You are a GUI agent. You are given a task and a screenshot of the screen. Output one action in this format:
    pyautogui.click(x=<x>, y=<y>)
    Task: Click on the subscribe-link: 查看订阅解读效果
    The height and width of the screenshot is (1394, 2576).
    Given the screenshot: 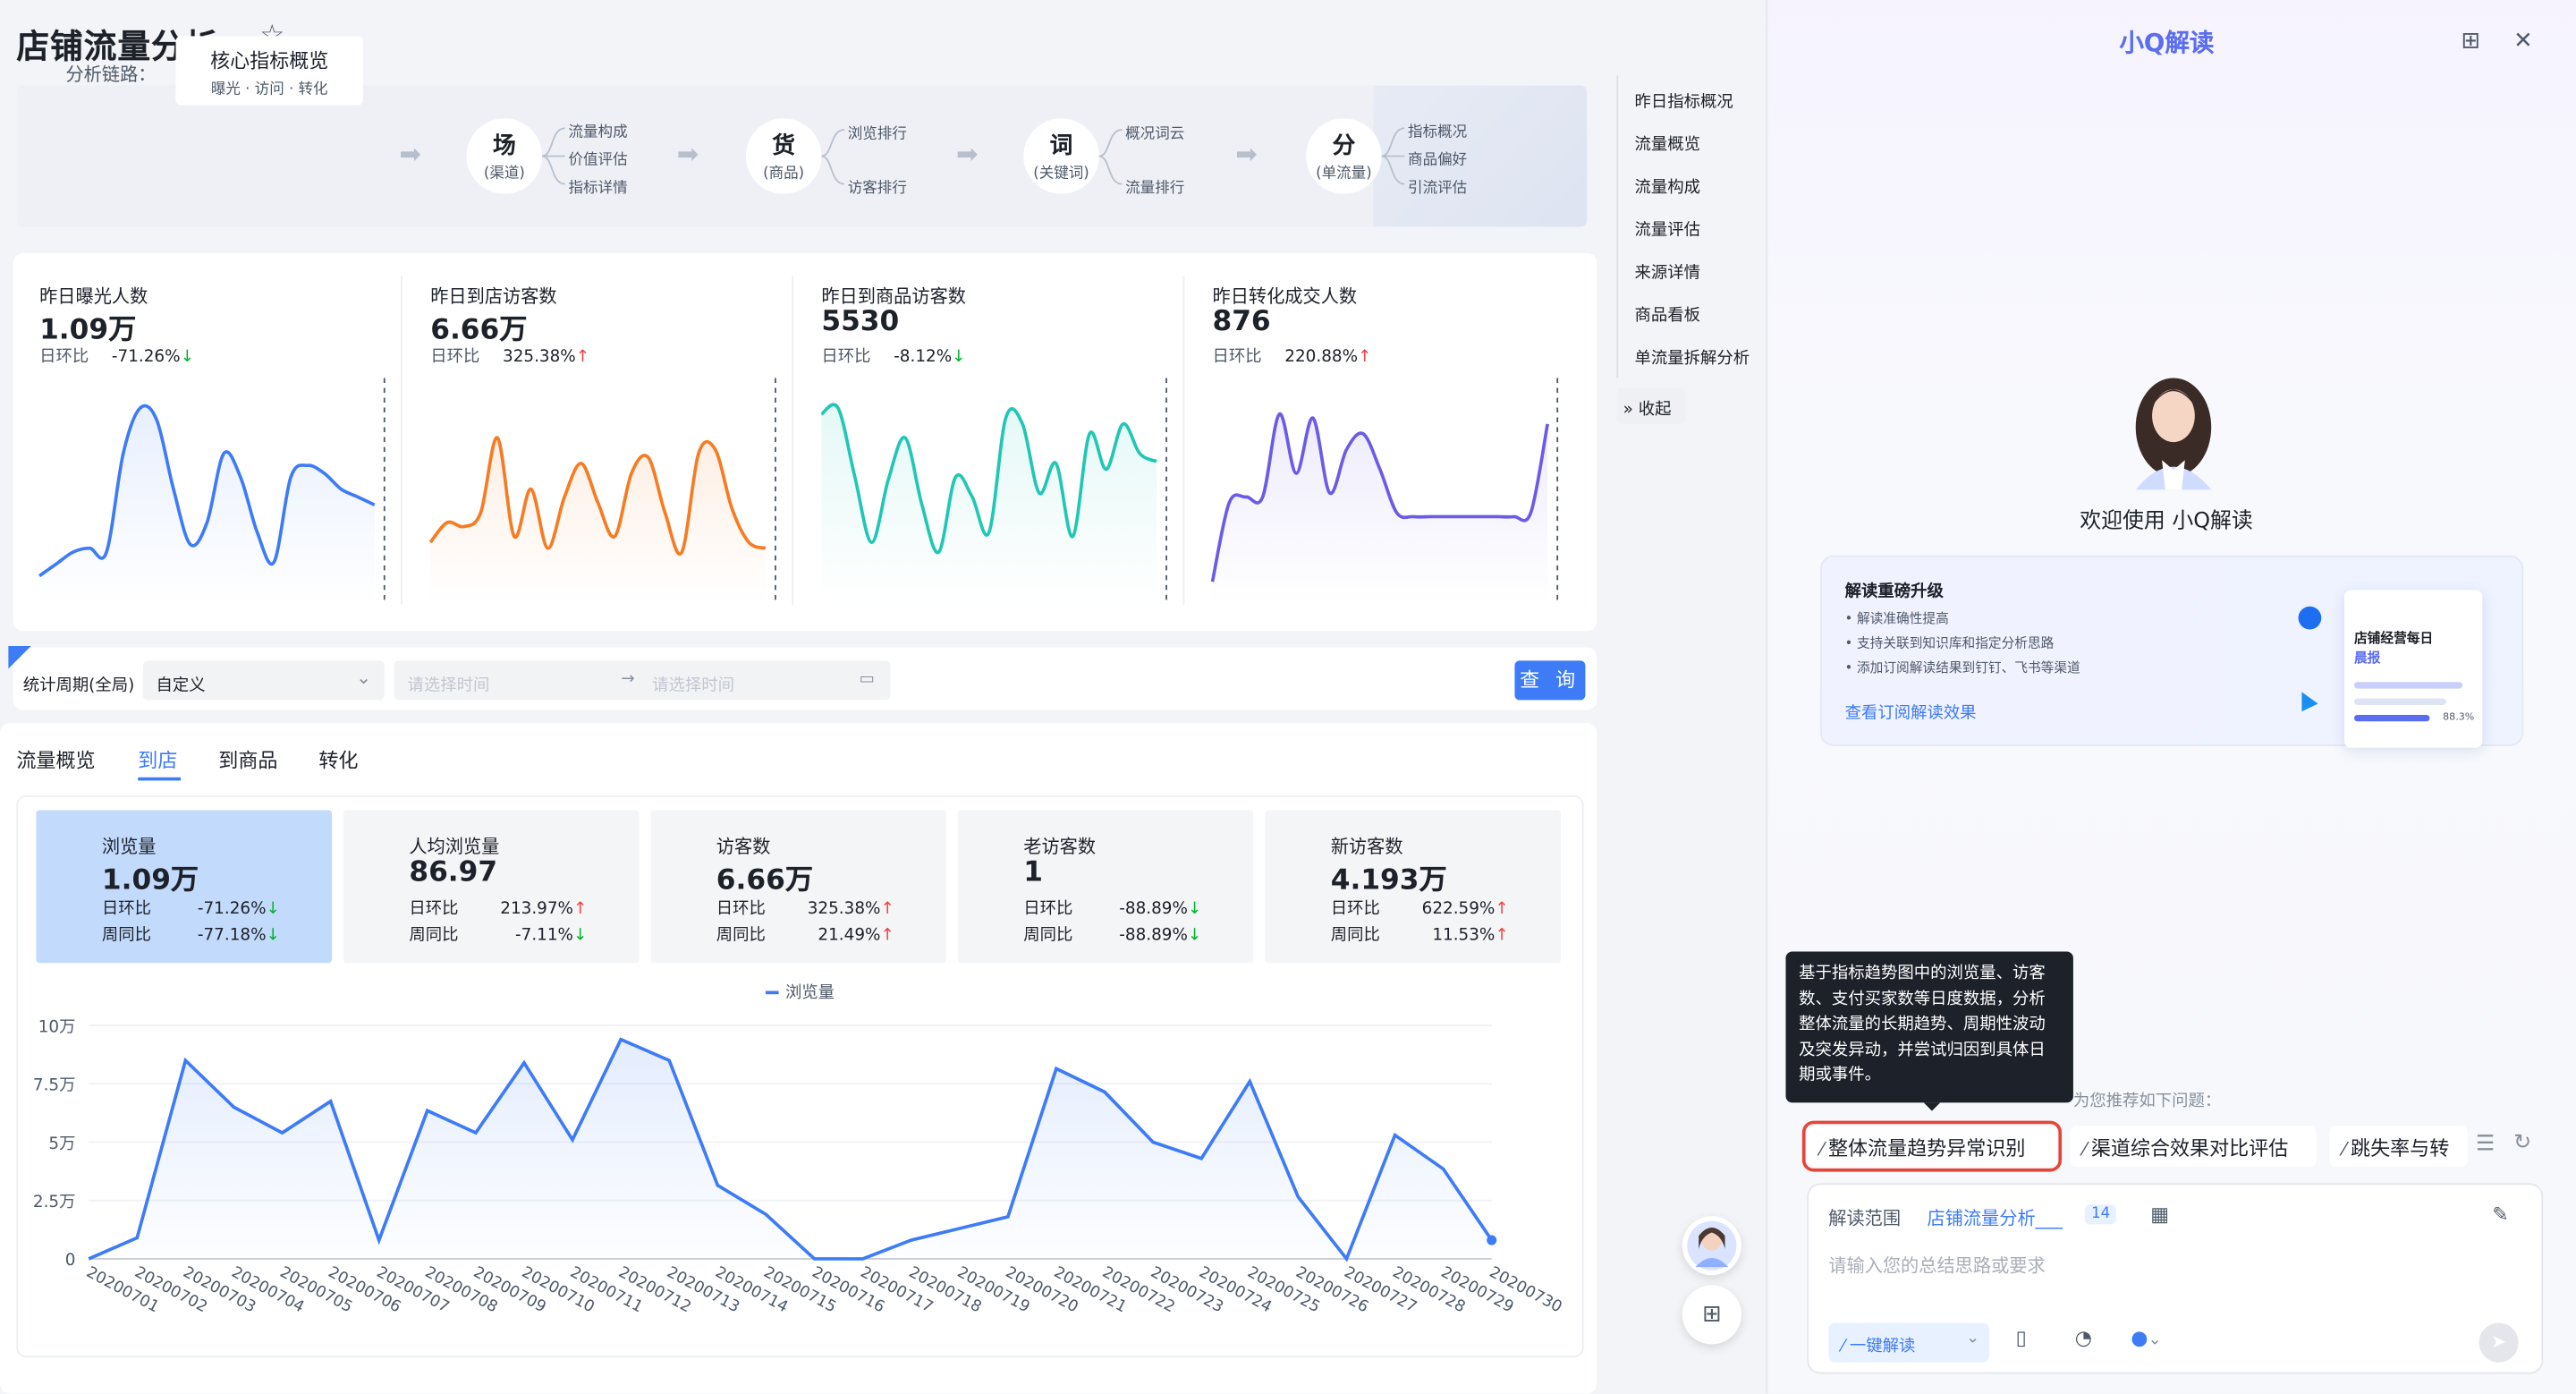 What is the action you would take?
    pyautogui.click(x=1911, y=711)
    